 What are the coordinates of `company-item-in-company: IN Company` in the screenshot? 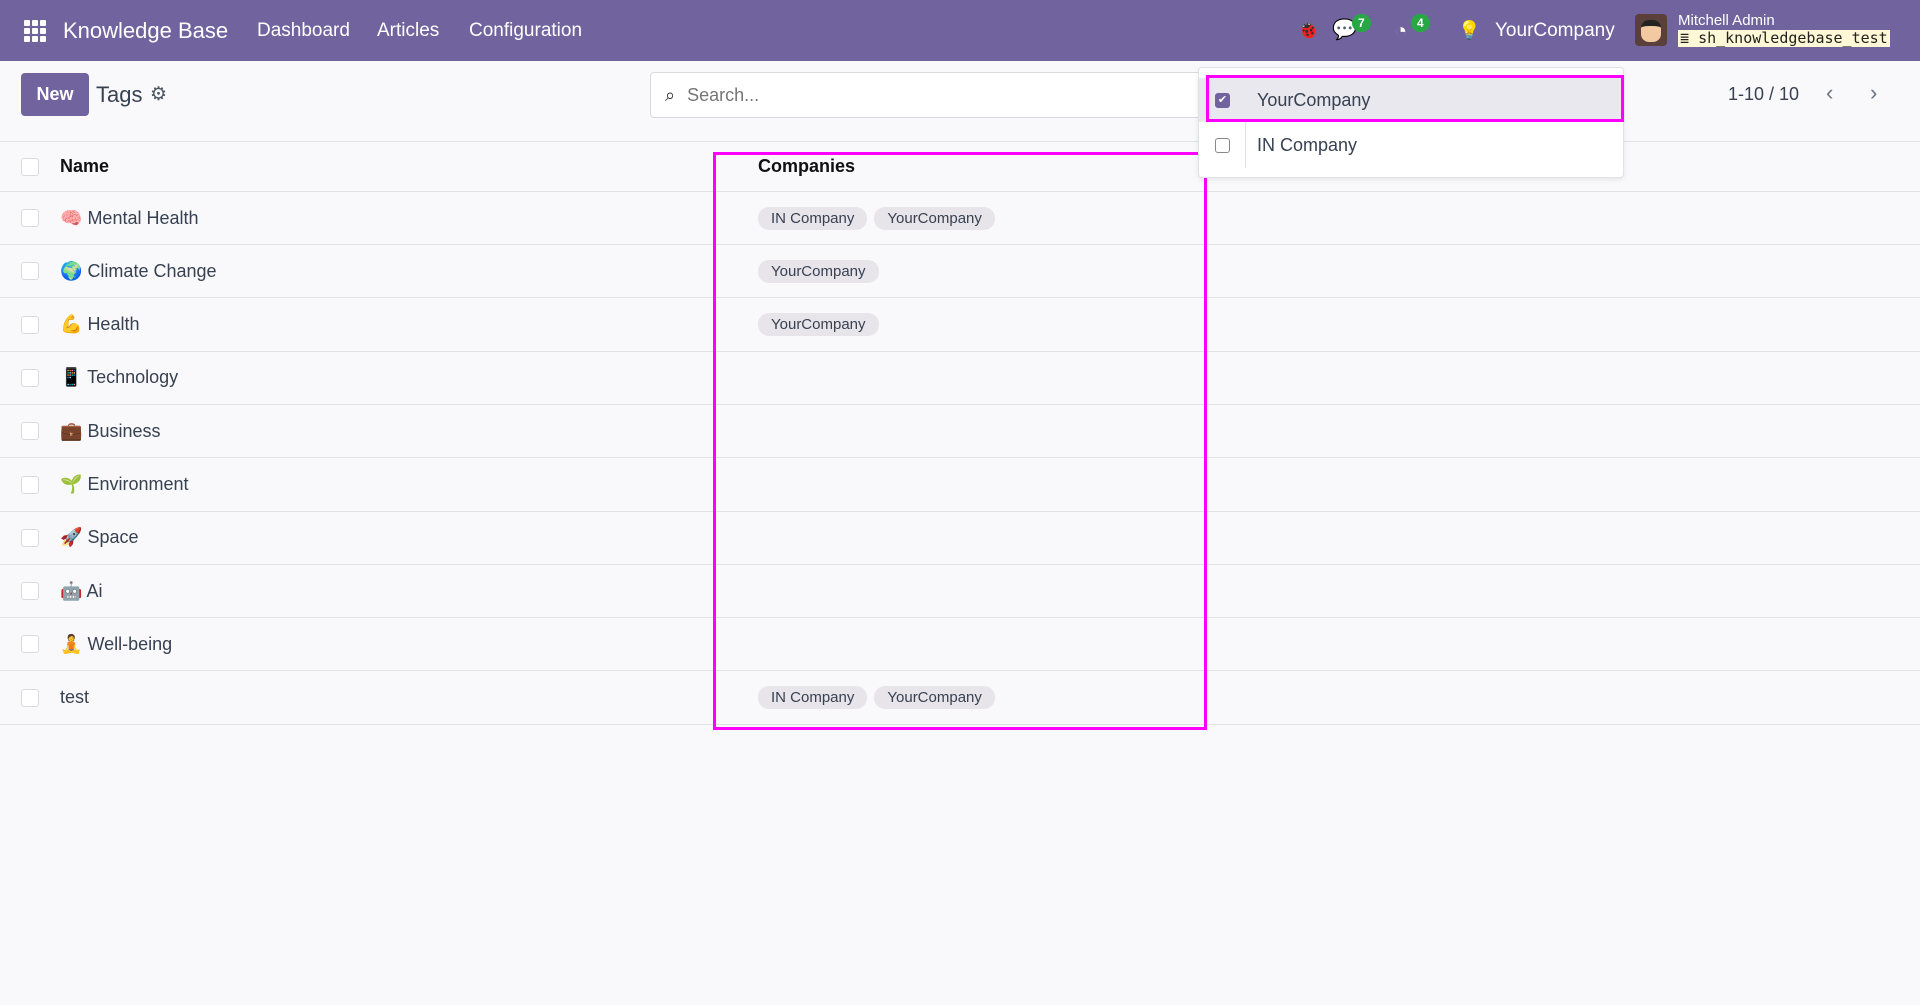 It's located at (1412, 145).